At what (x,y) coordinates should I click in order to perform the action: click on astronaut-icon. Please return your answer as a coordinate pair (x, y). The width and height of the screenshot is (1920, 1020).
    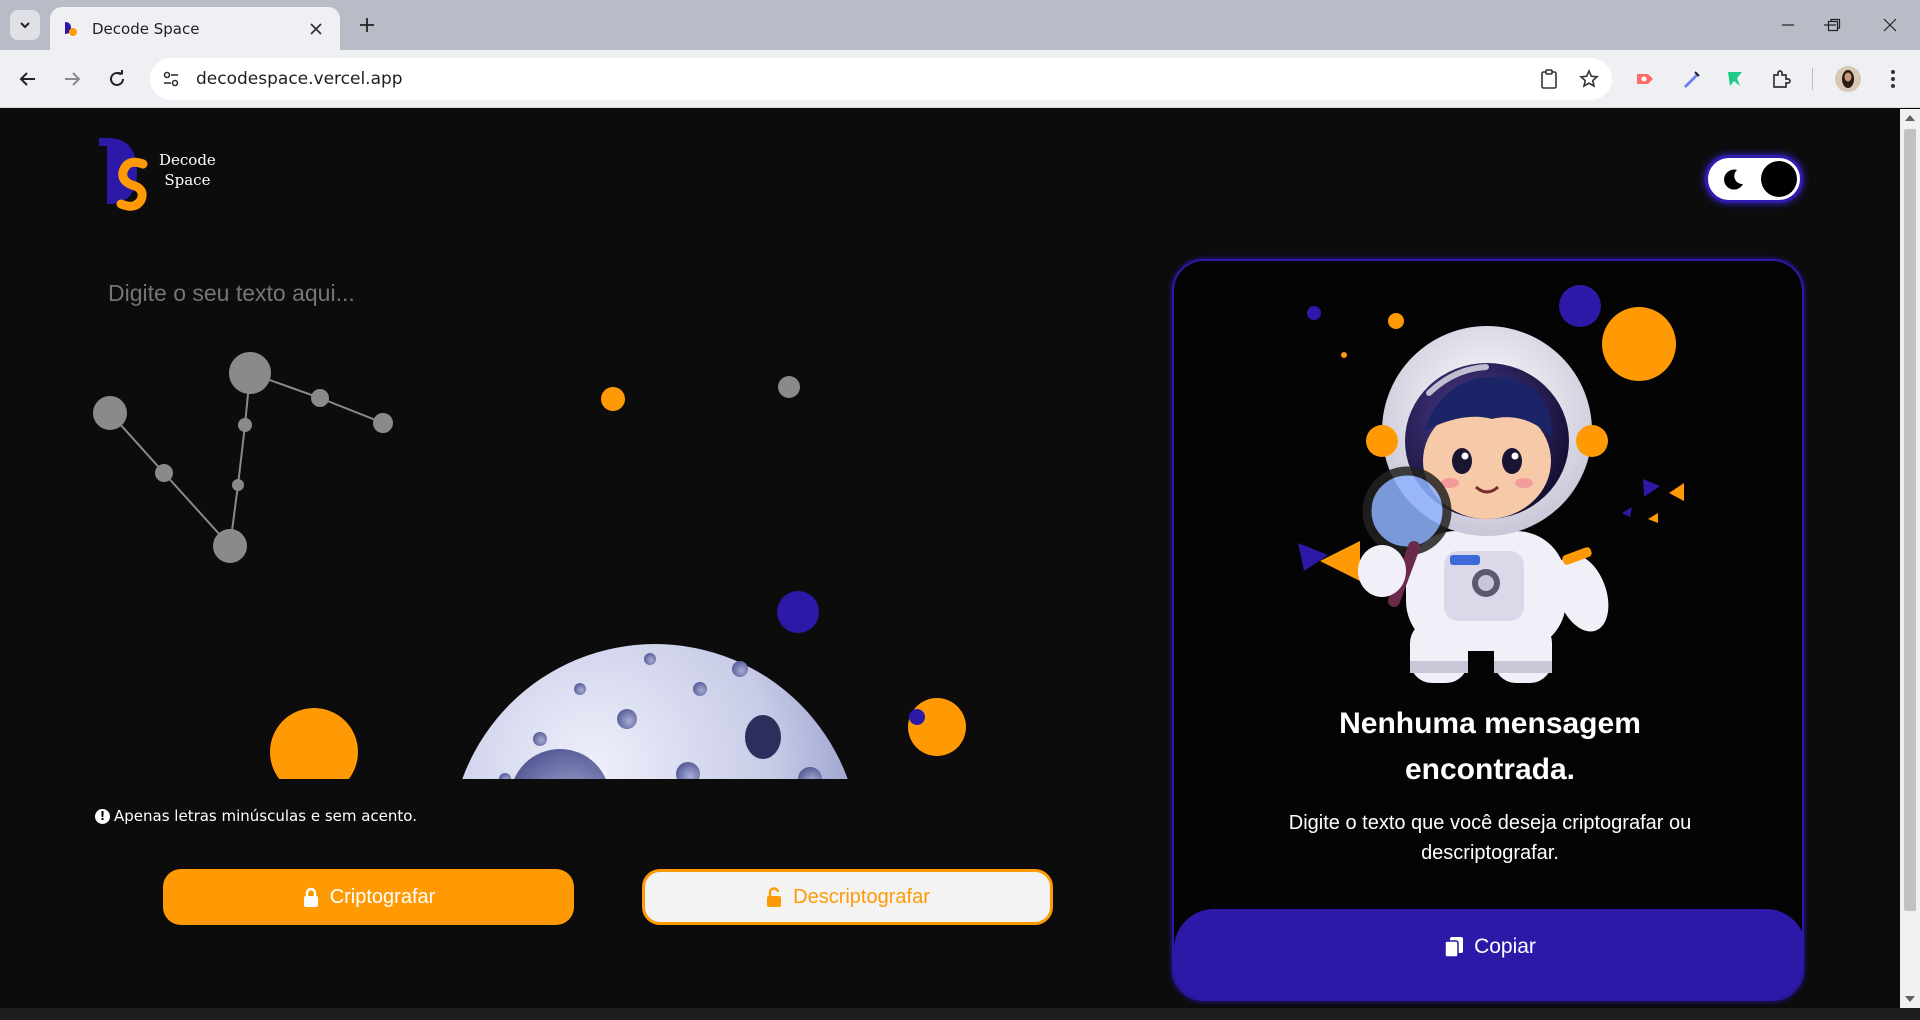
    Looking at the image, I should click on (1483, 504).